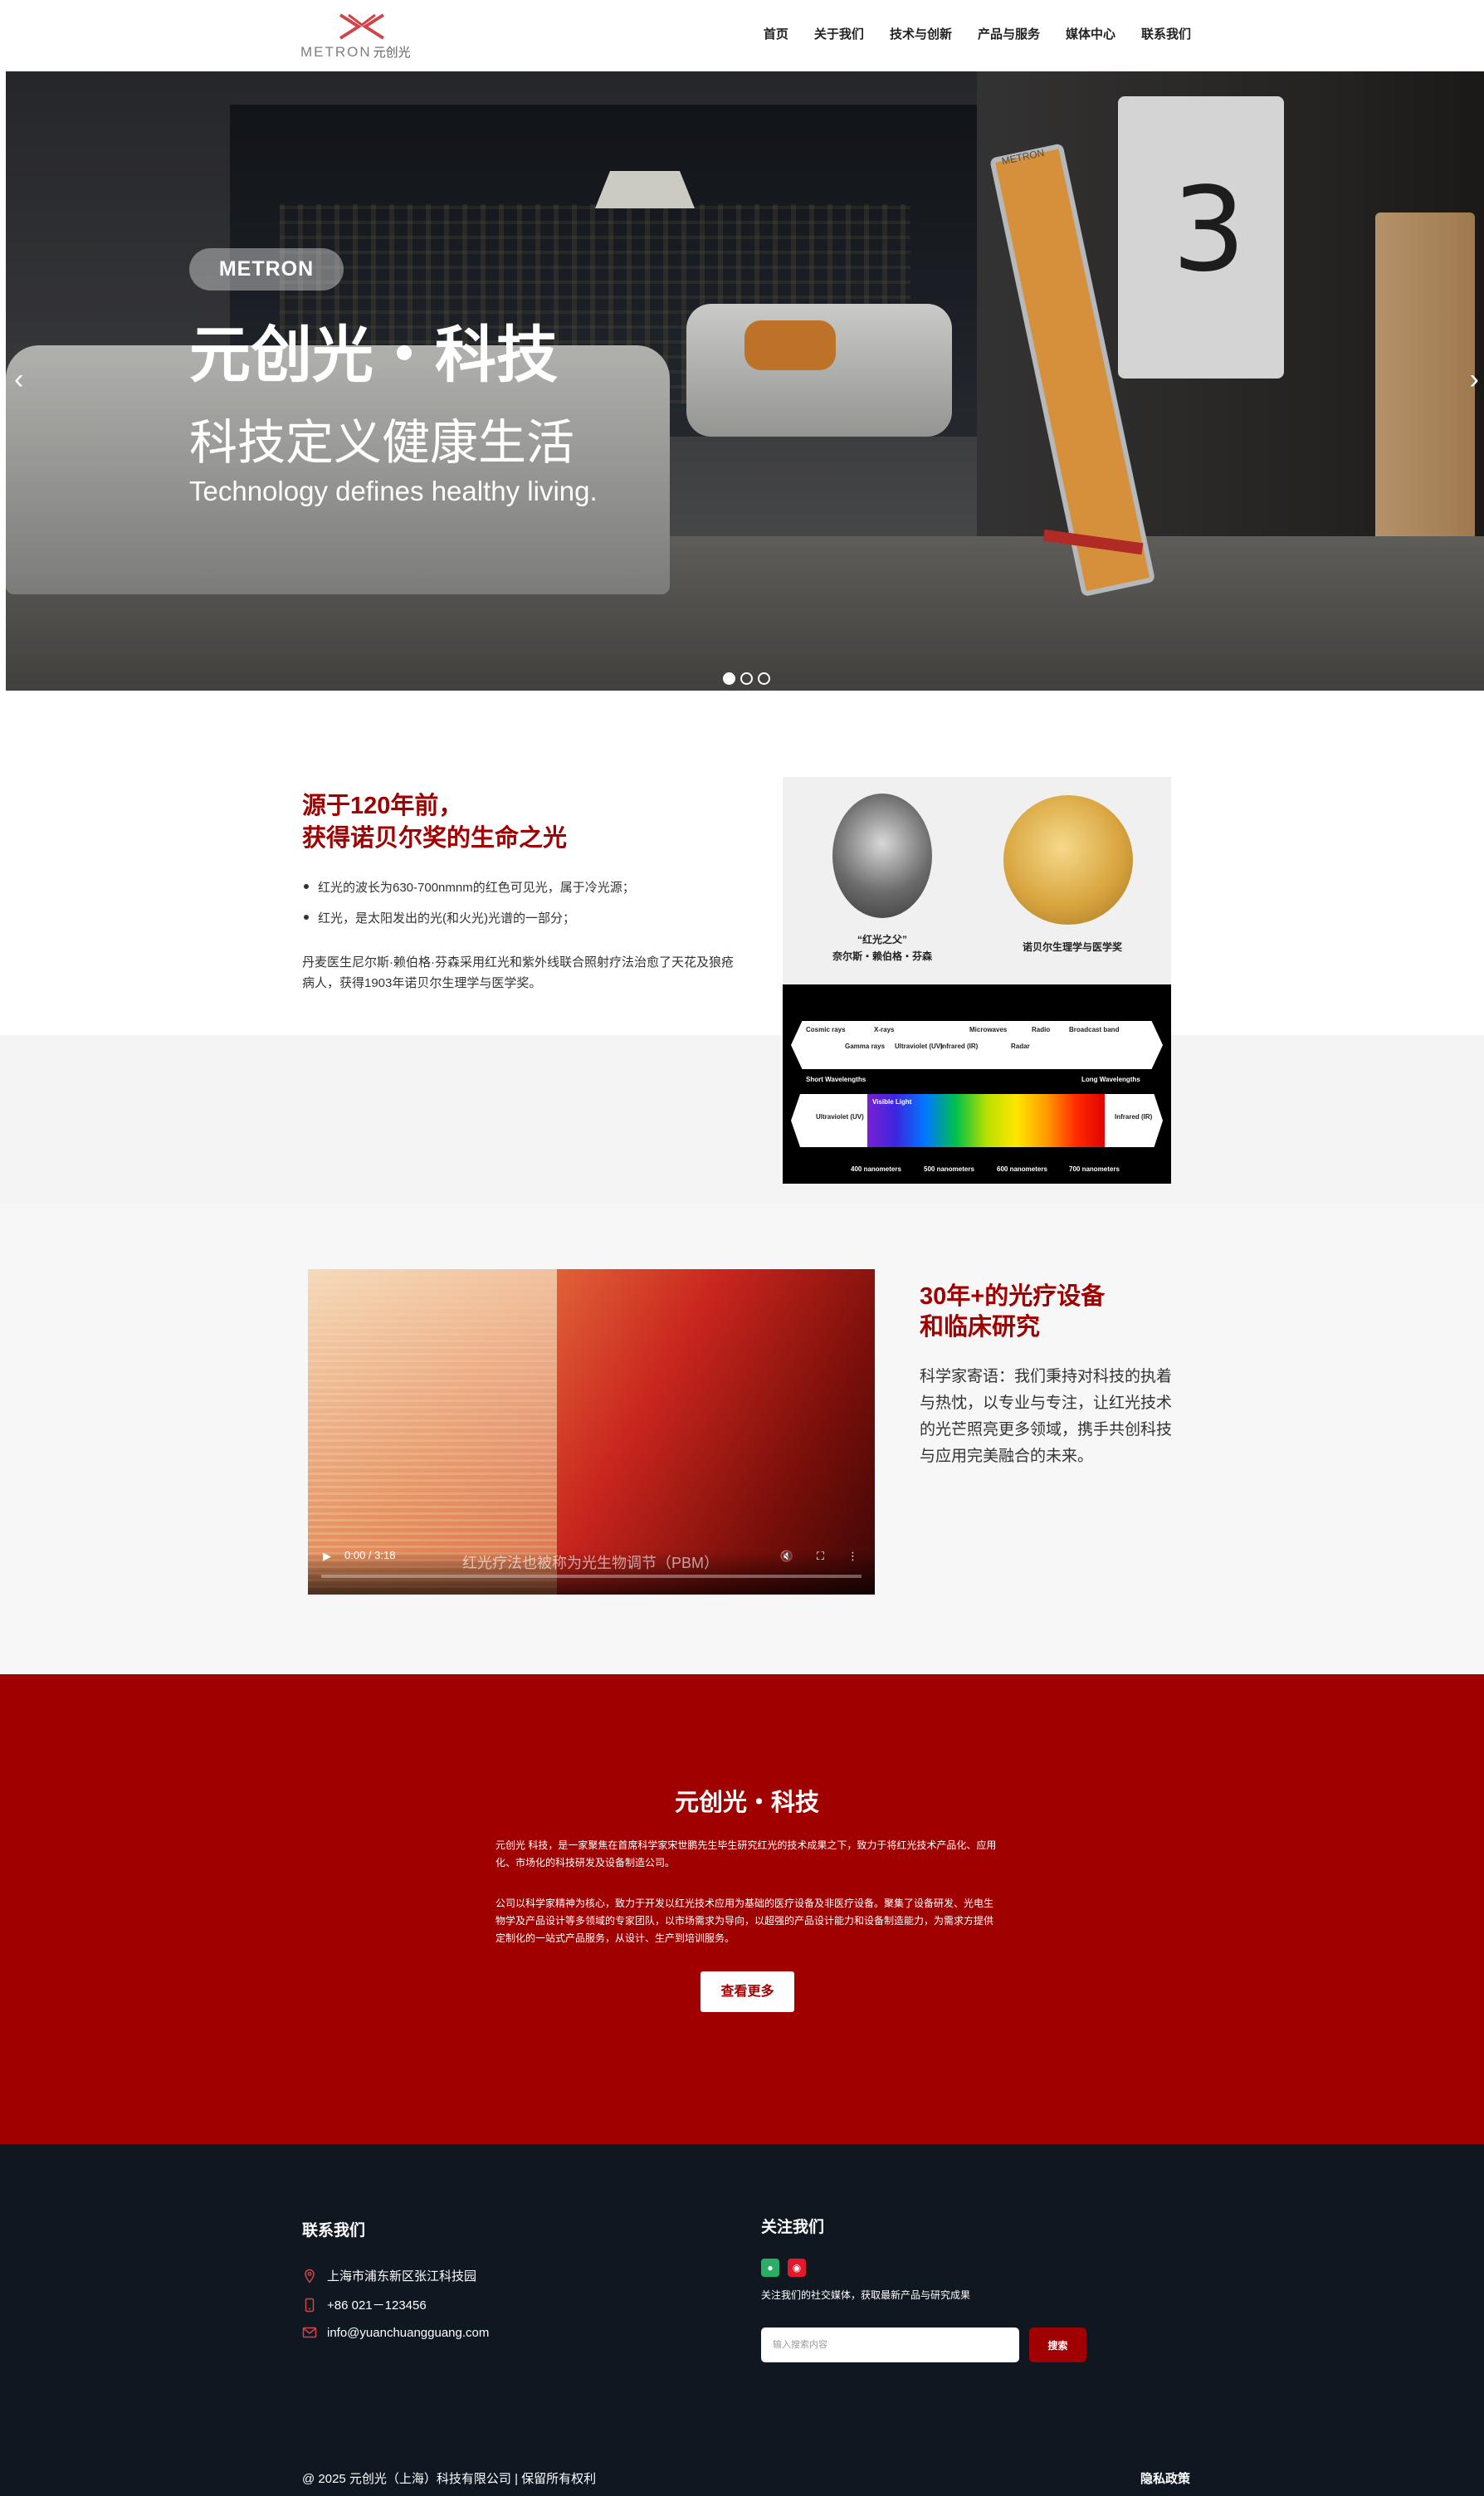  I want to click on follow-description: 关注我们的社交媒体，获取最新产品与研究成果, so click(866, 2295).